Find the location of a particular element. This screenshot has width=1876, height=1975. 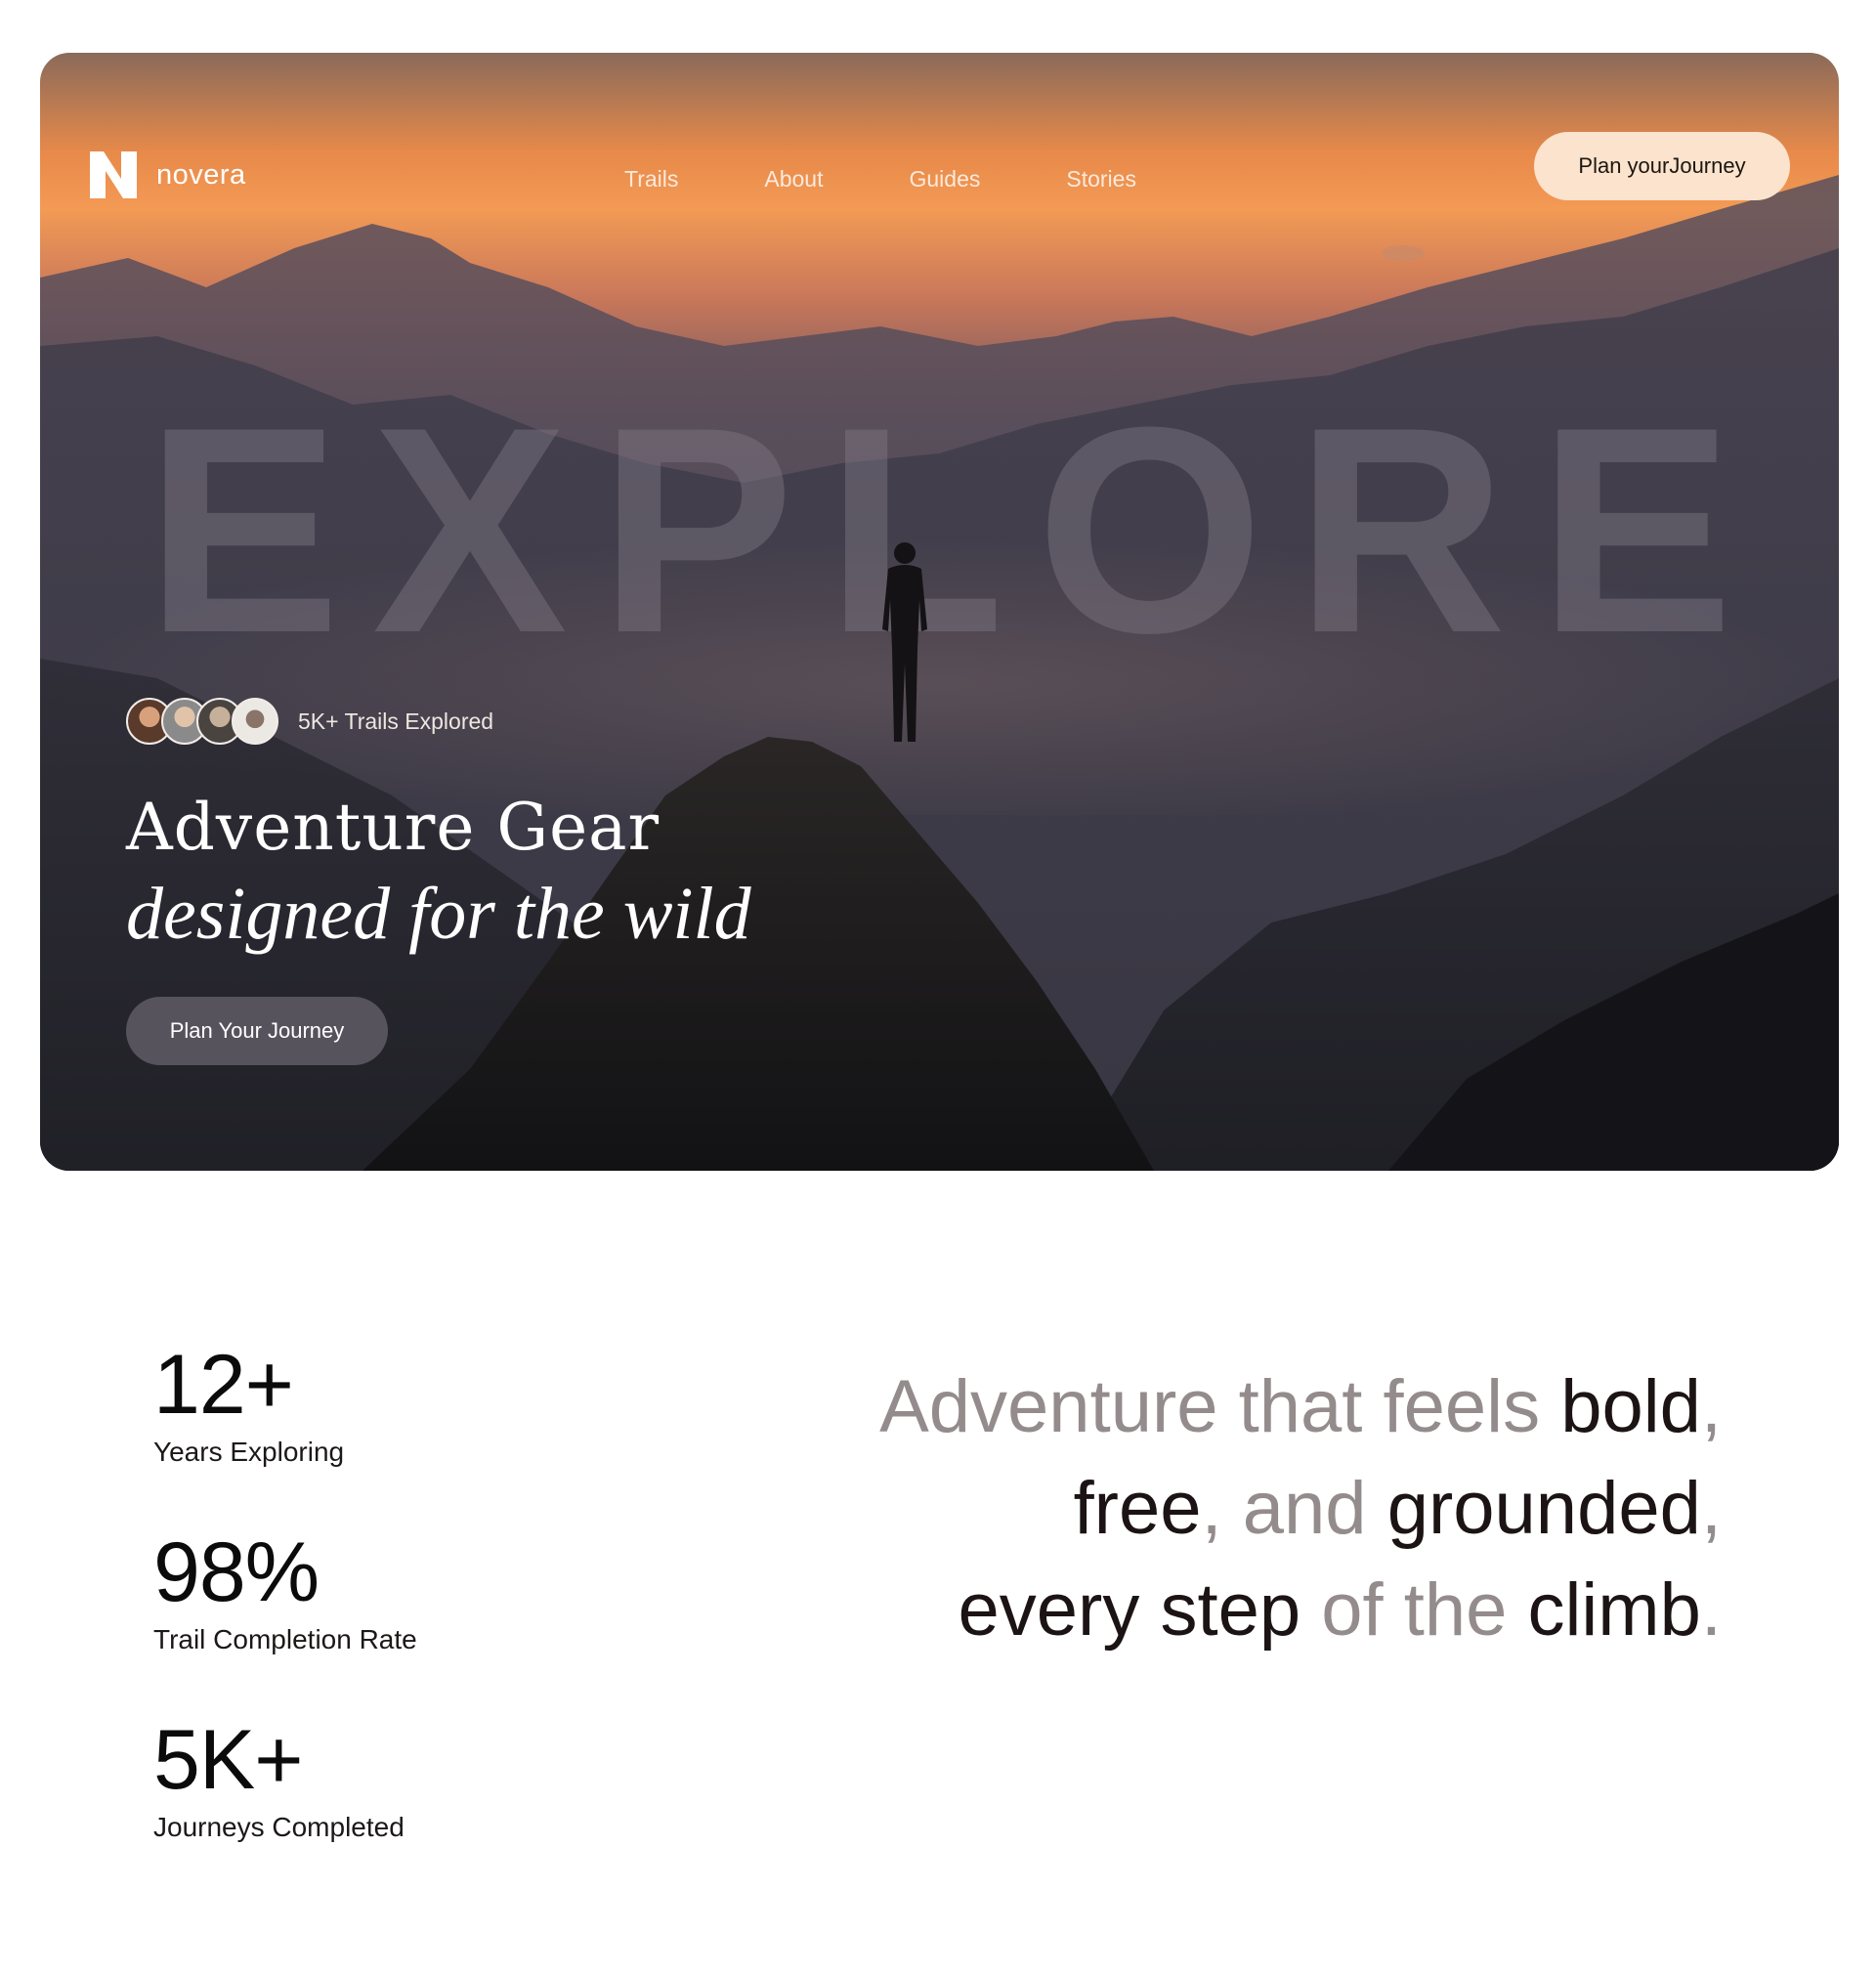

stat-years: 12+ Years Exploring is located at coordinates (248, 1407).